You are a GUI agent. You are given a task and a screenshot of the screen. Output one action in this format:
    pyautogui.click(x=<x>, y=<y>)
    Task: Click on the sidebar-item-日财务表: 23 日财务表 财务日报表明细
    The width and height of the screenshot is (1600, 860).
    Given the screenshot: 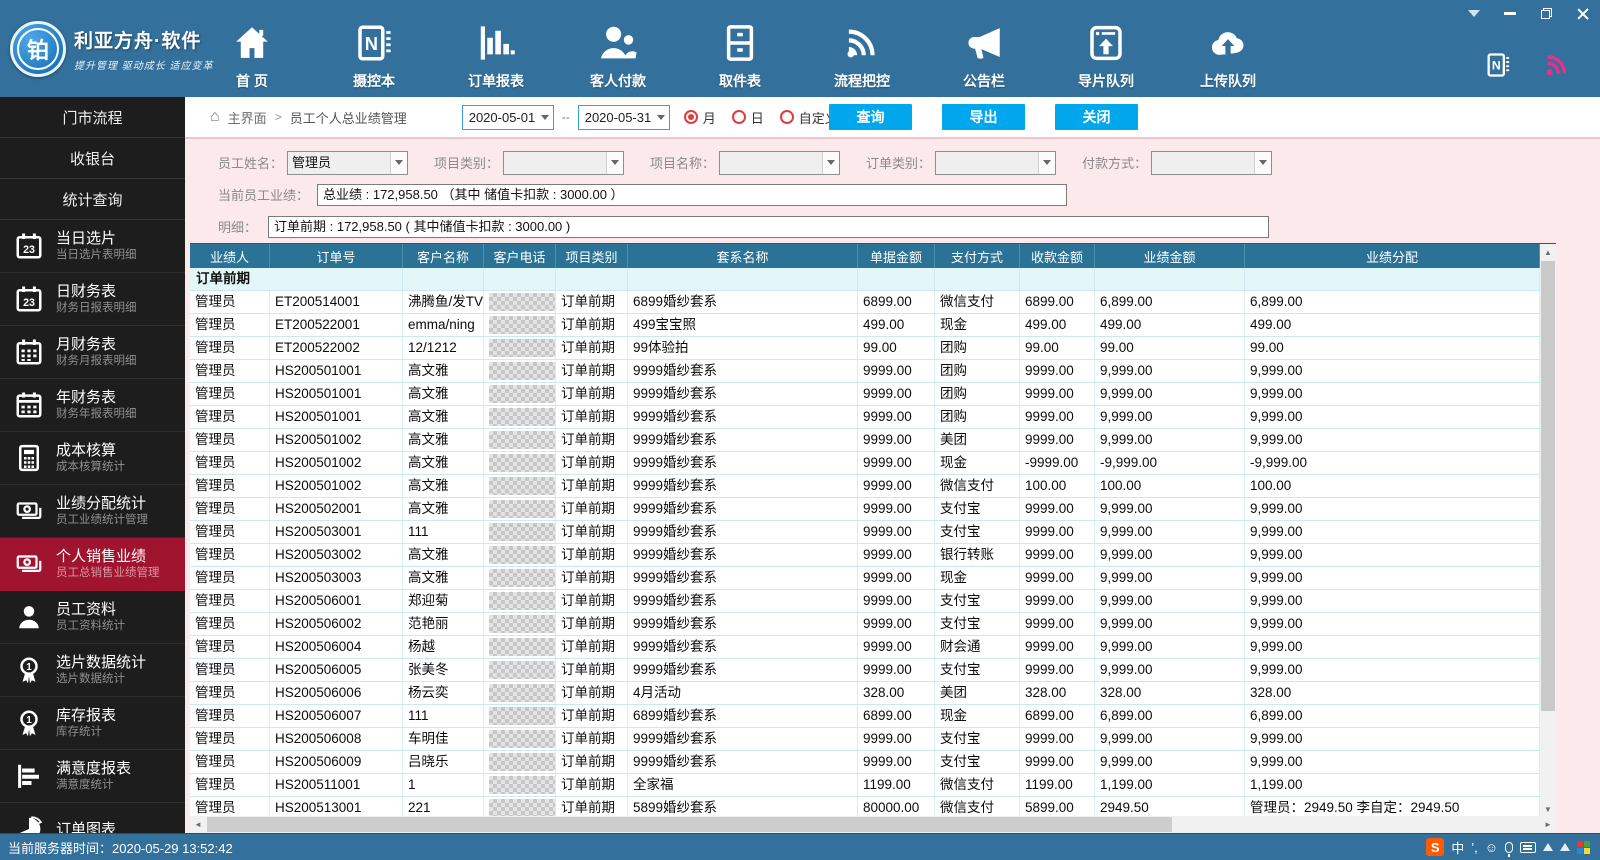 What is the action you would take?
    pyautogui.click(x=92, y=299)
    